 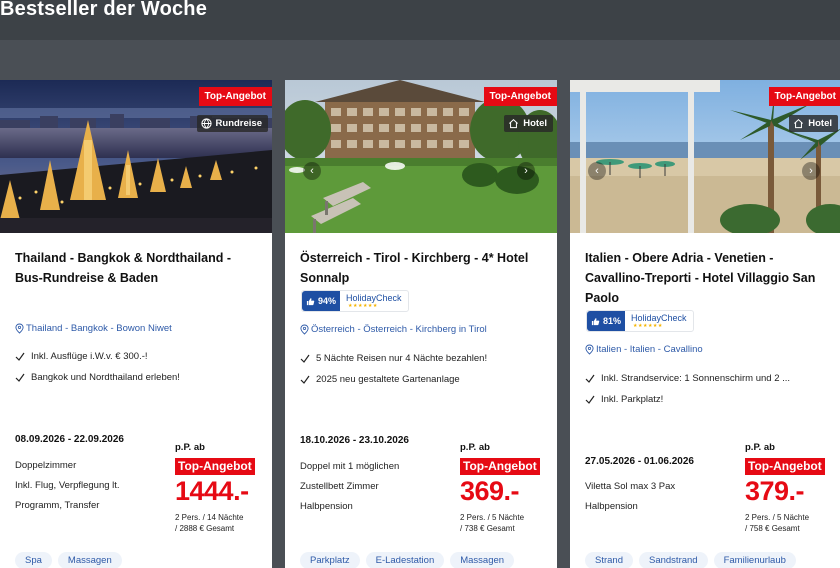 What do you see at coordinates (421, 156) in the screenshot?
I see `offer-image-sonnalp: Top-Angebot Hotel ‹ ›` at bounding box center [421, 156].